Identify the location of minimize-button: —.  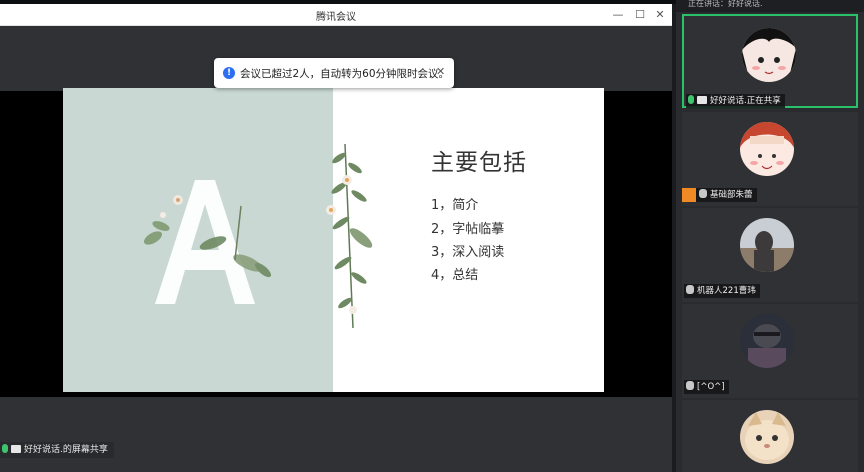
(618, 15).